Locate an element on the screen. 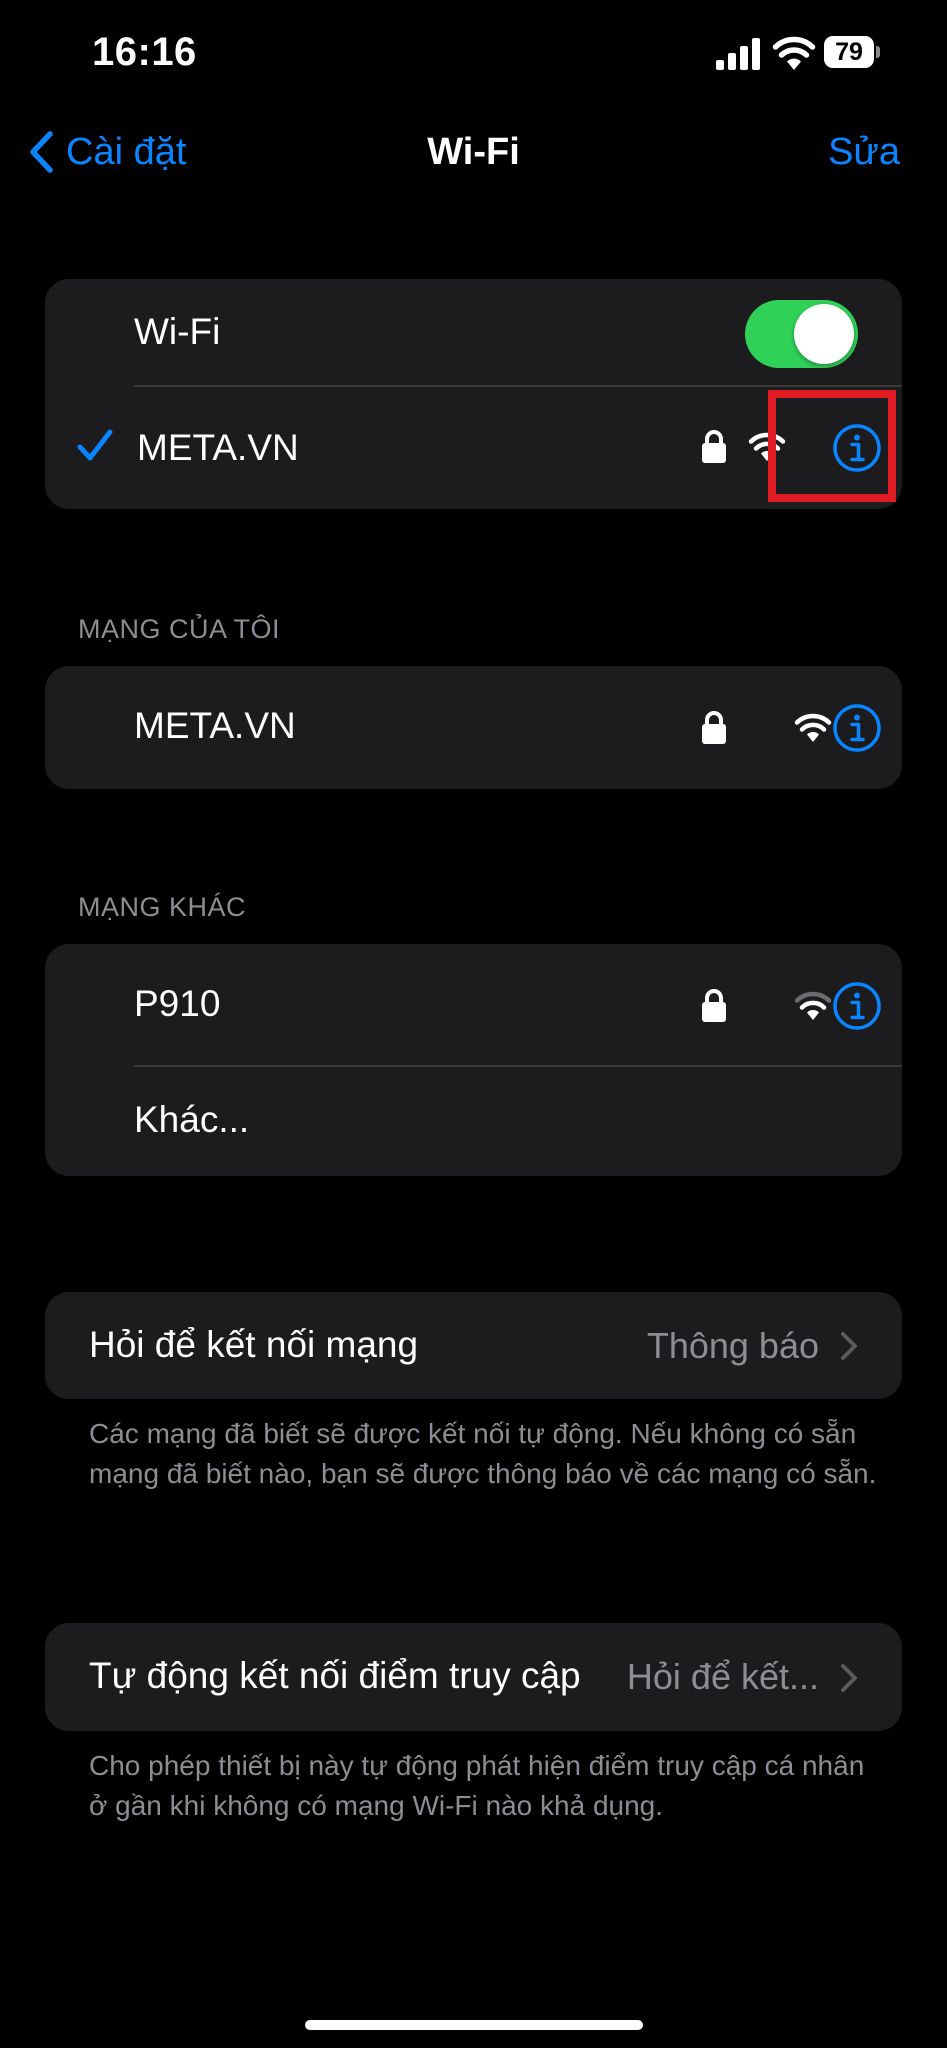 The height and width of the screenshot is (2048, 947). battery-level: 79 is located at coordinates (849, 52).